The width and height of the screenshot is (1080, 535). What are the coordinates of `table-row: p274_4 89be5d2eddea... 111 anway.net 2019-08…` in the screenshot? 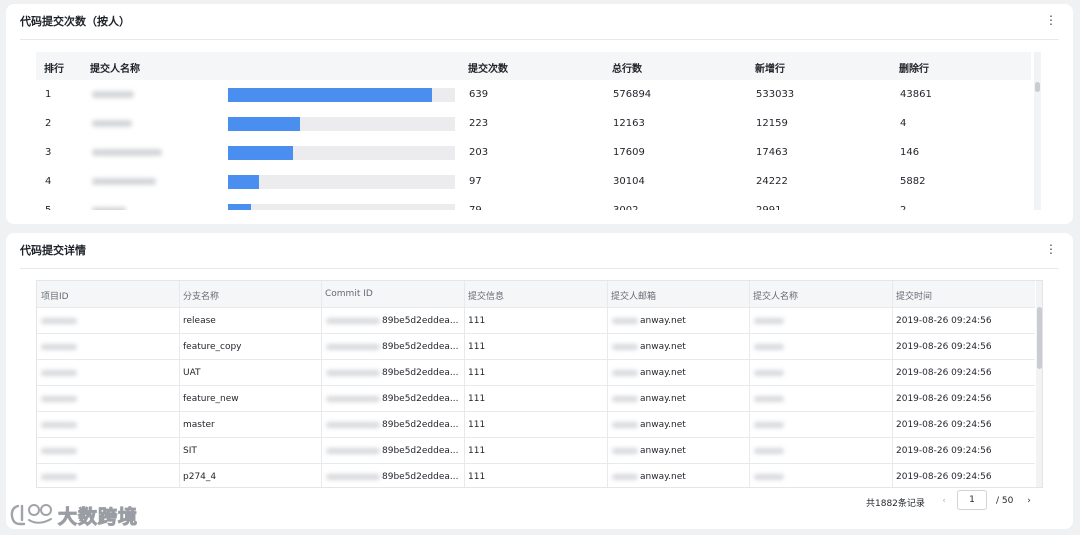 It's located at (536, 475).